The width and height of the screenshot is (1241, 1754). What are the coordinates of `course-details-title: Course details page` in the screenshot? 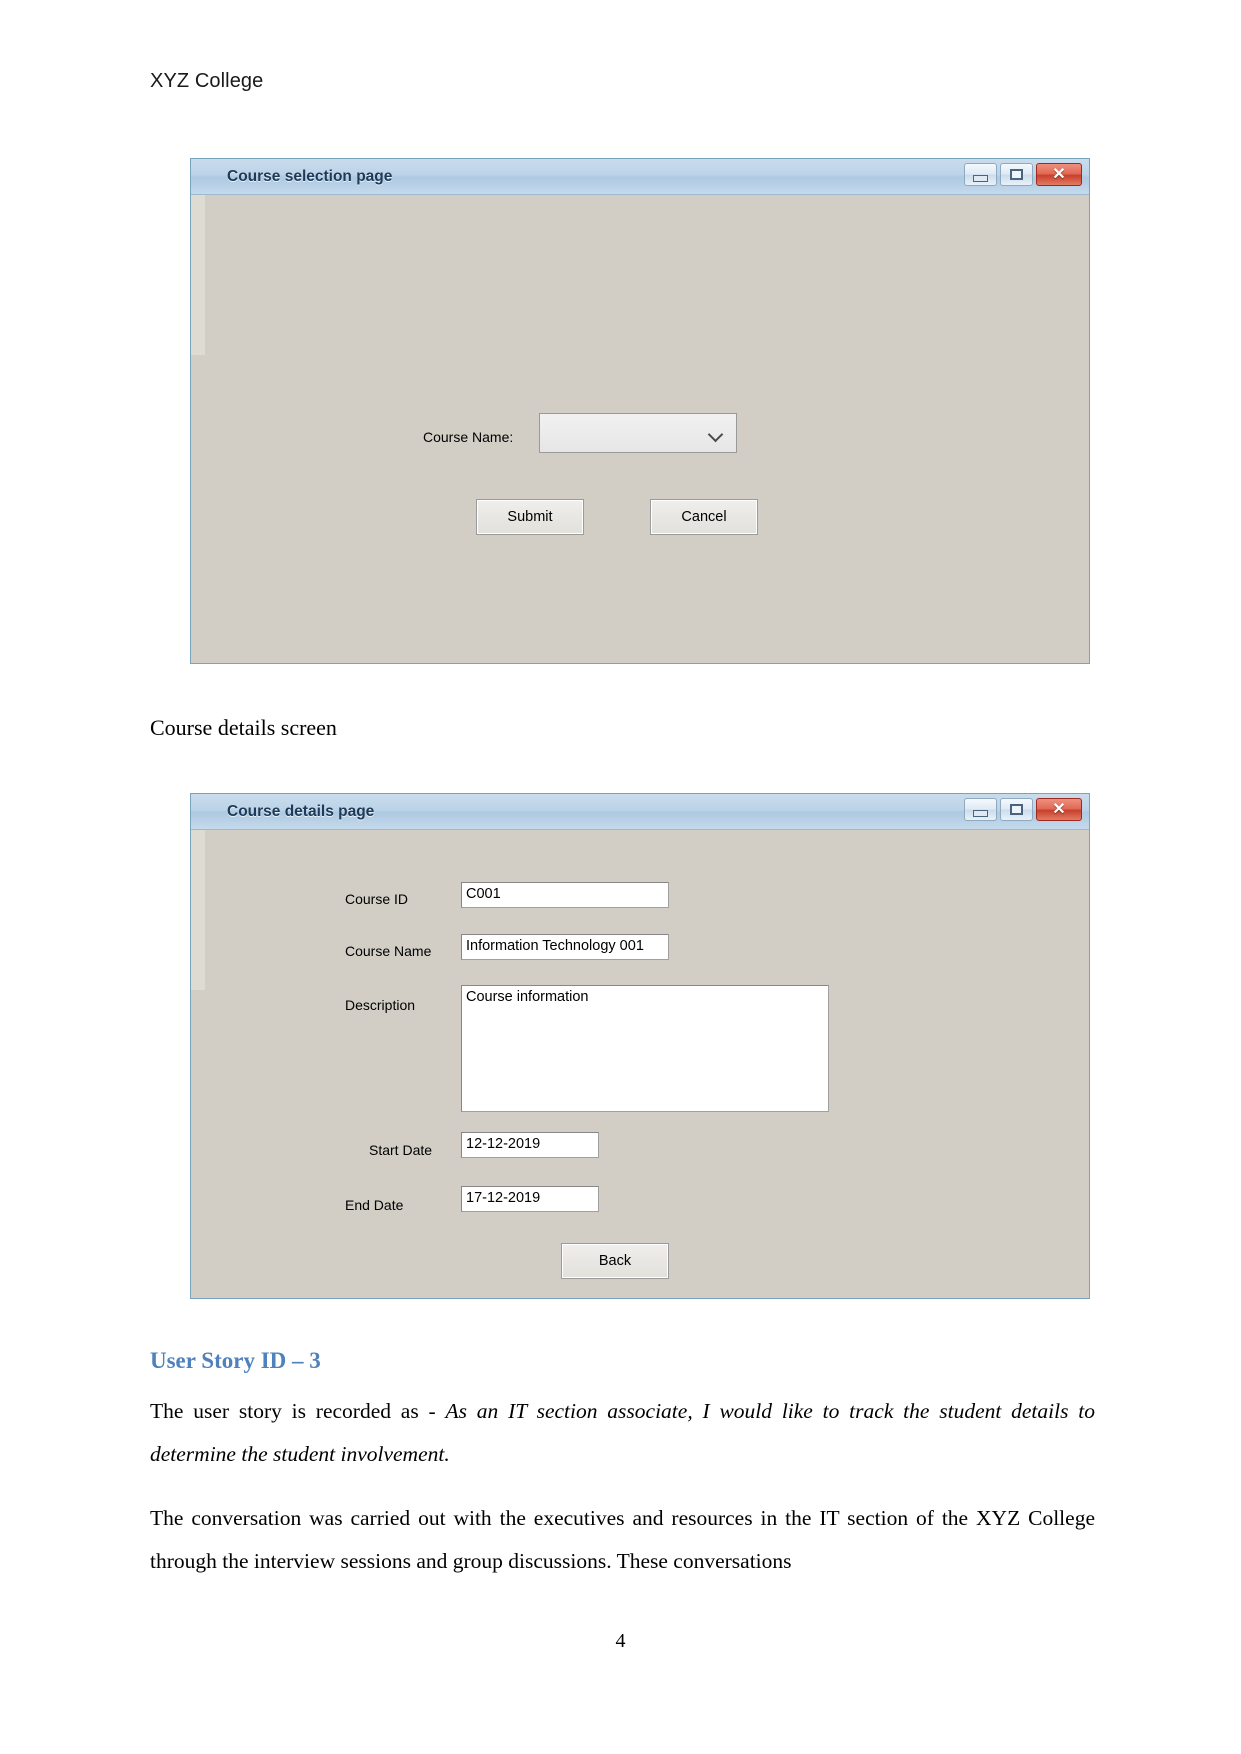 It's located at (301, 811).